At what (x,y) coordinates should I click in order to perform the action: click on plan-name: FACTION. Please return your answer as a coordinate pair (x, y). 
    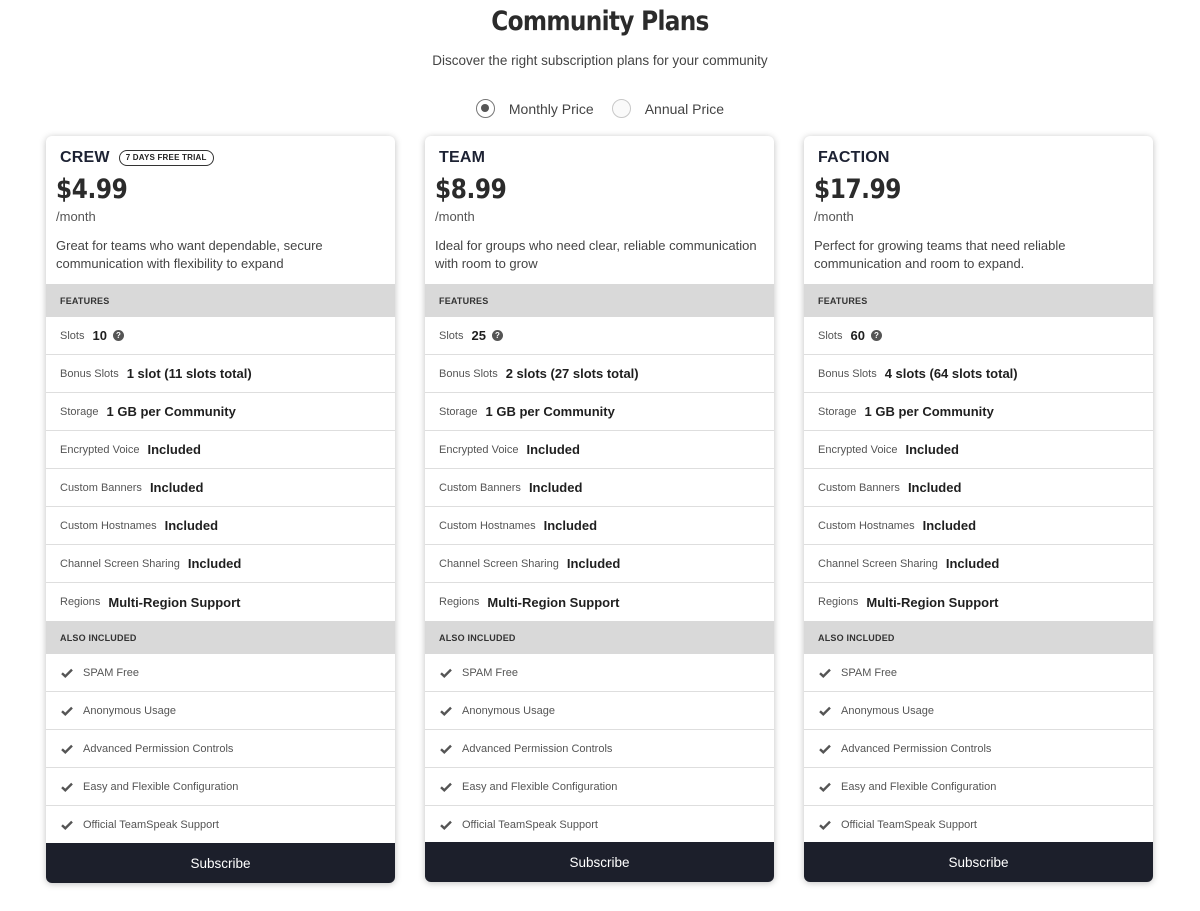
    Looking at the image, I should click on (854, 157).